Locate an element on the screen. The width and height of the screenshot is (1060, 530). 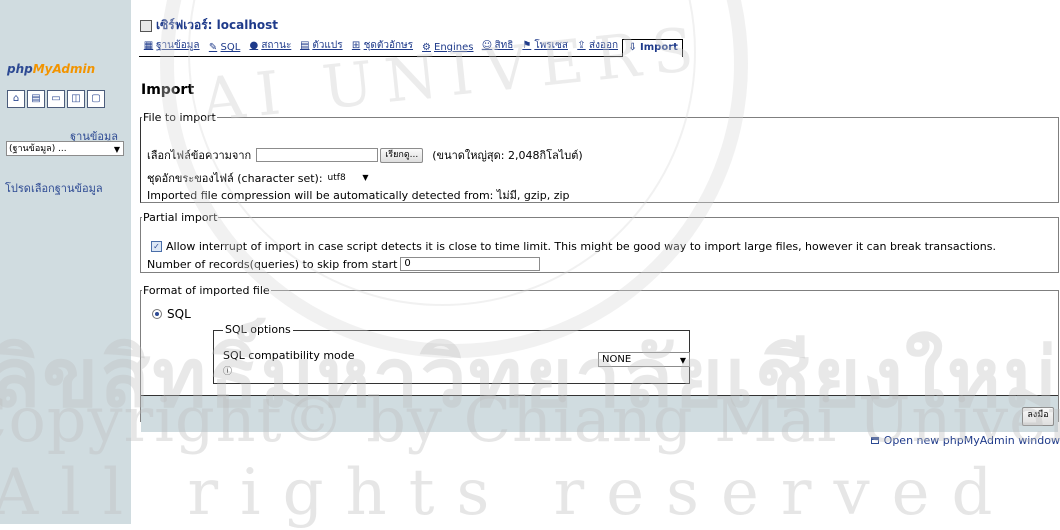
choose-database-hint: โปรดเลือกฐานข้อมูล is located at coordinates (54, 188).